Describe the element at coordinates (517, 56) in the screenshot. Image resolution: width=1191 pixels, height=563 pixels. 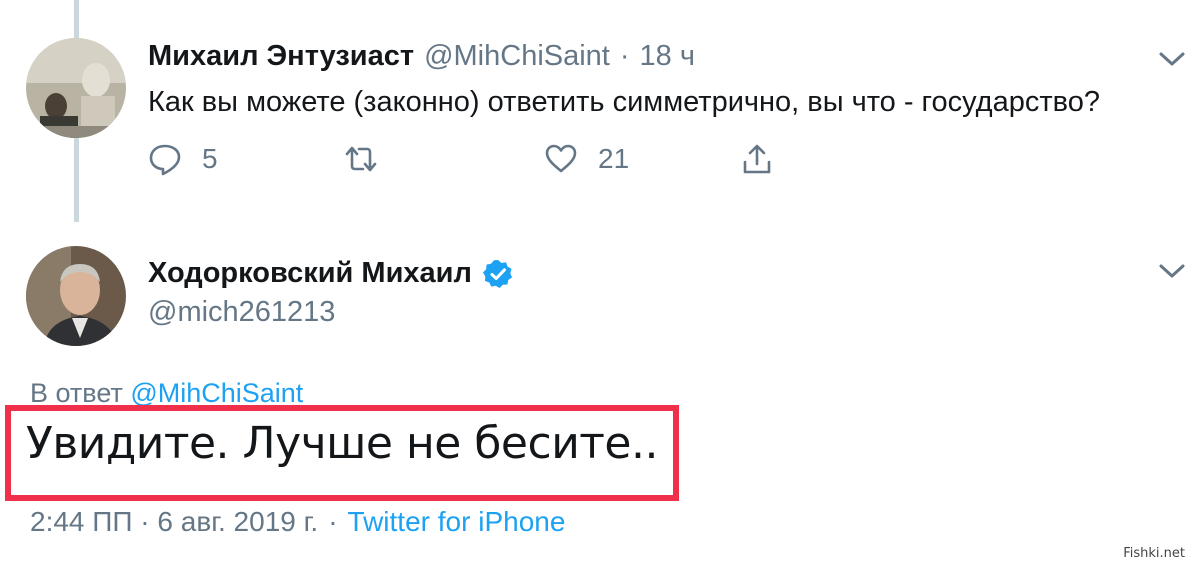
I see `author-handle: @MihChiSaint` at that location.